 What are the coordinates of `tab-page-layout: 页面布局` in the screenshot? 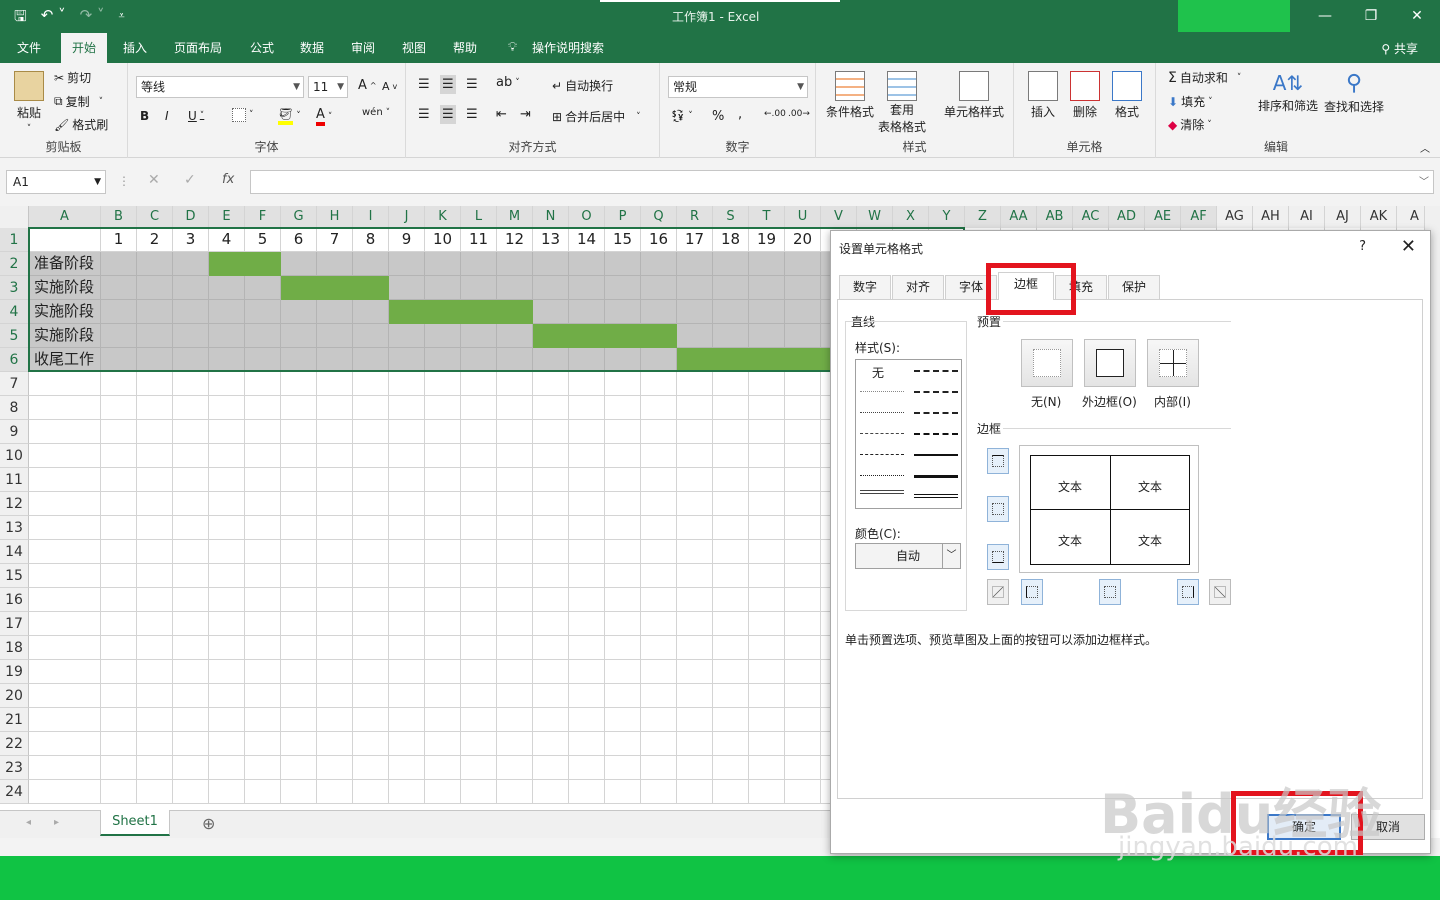 It's located at (198, 48).